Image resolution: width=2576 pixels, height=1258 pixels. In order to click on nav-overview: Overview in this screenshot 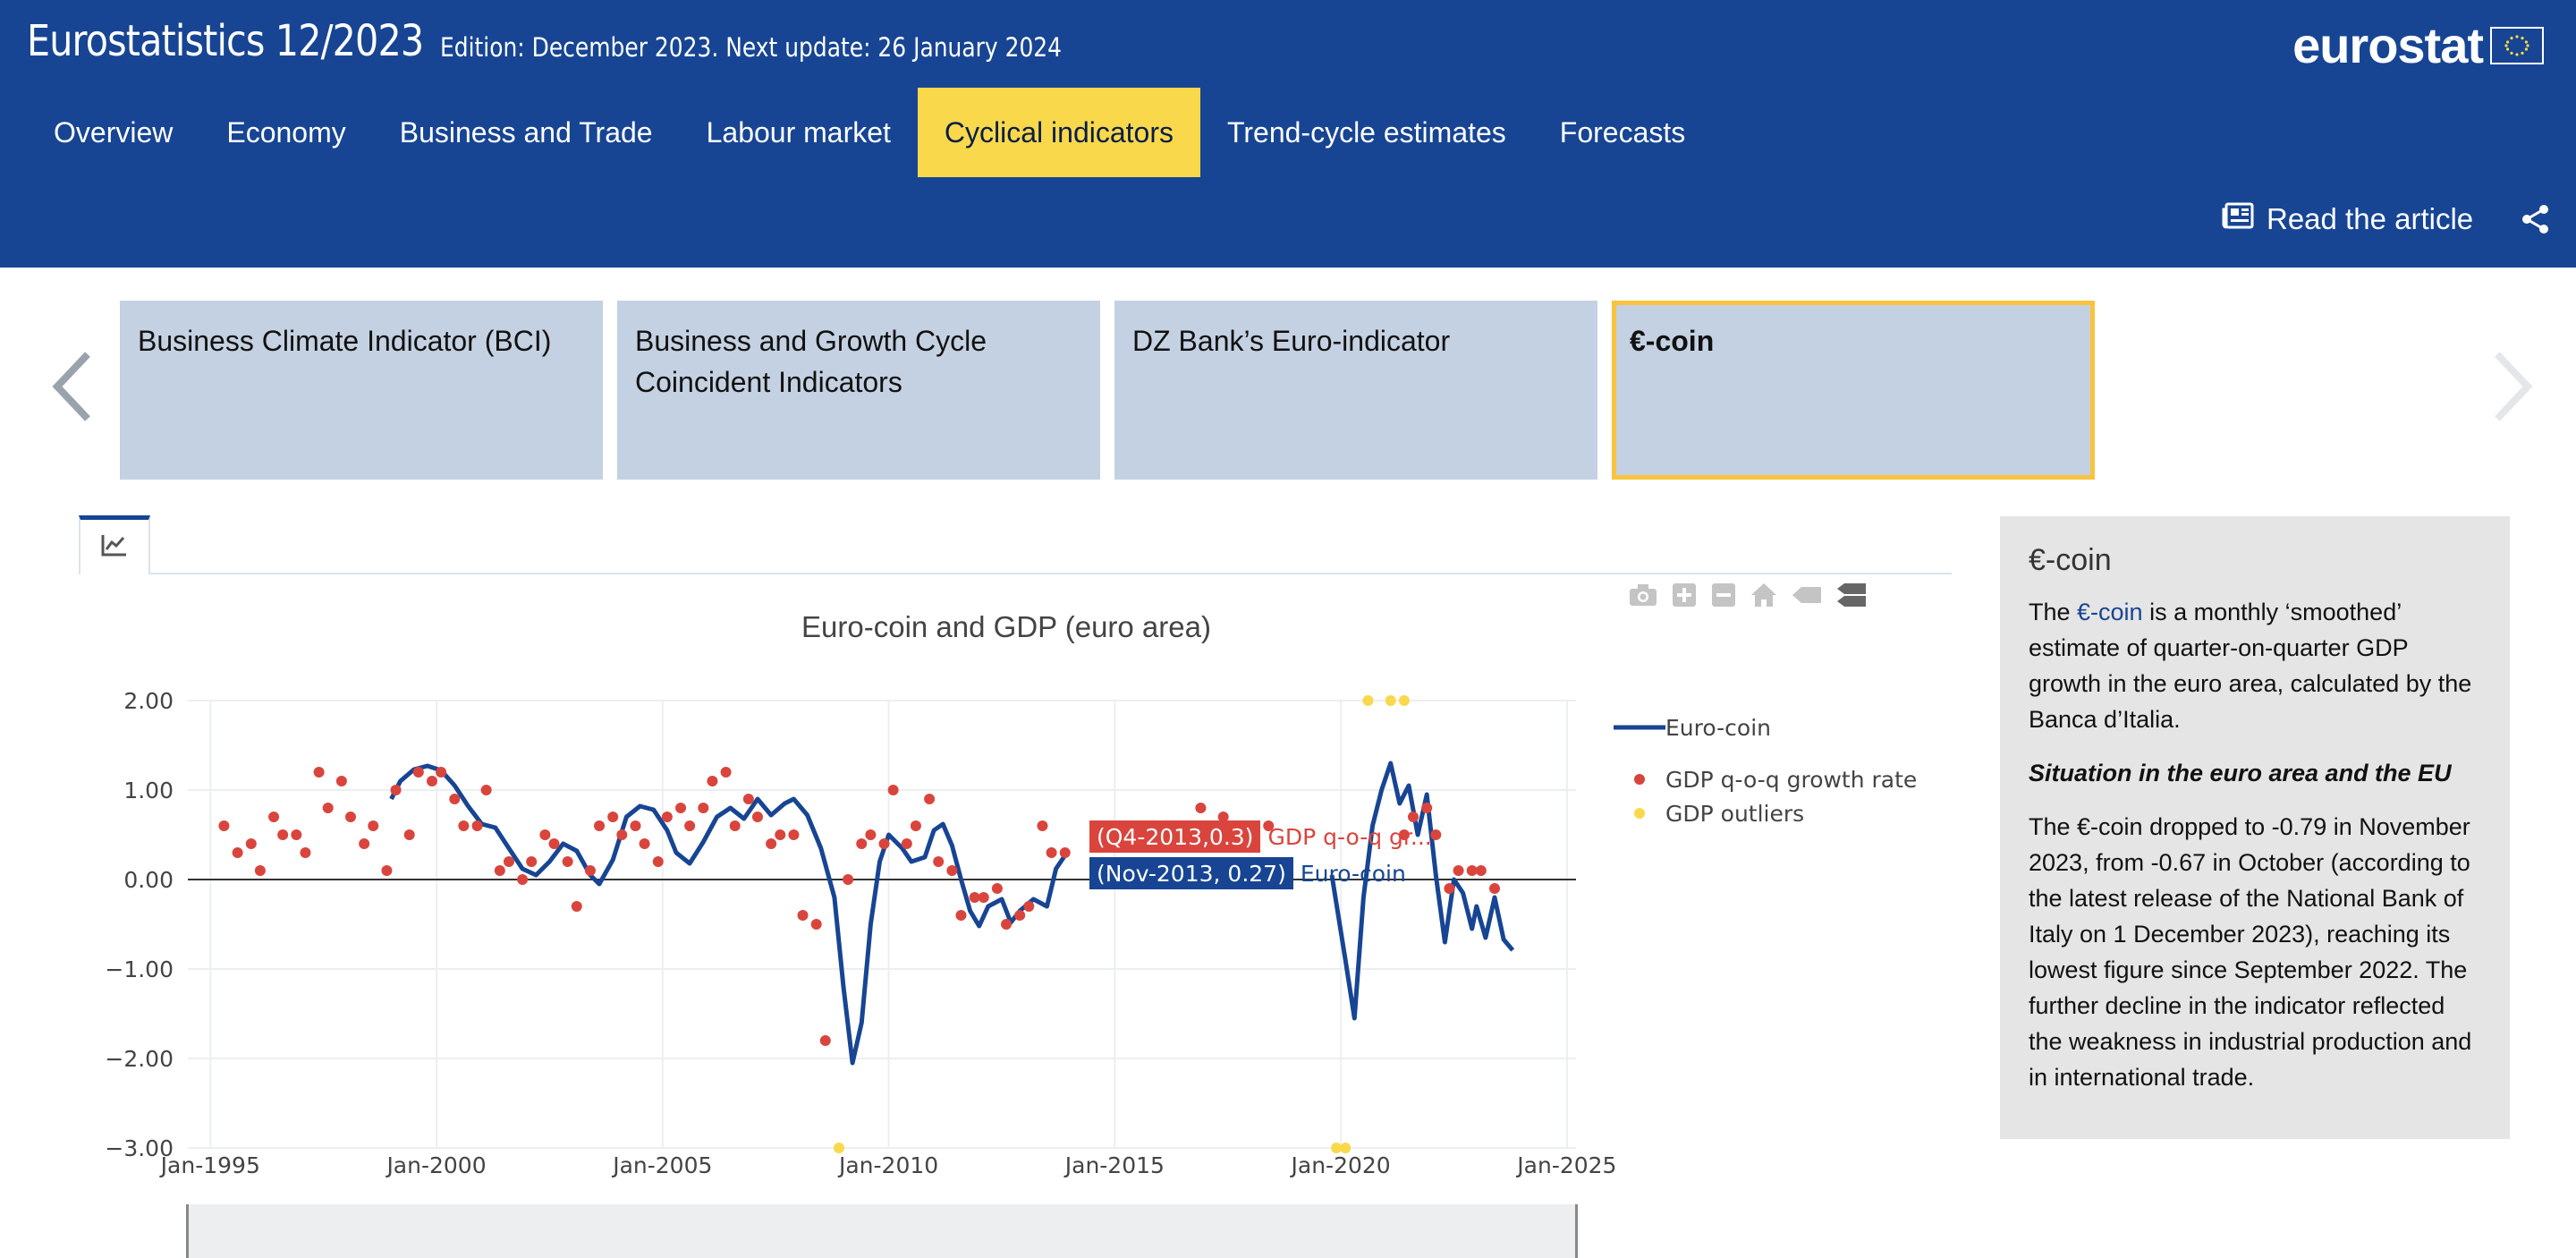, I will do `click(113, 132)`.